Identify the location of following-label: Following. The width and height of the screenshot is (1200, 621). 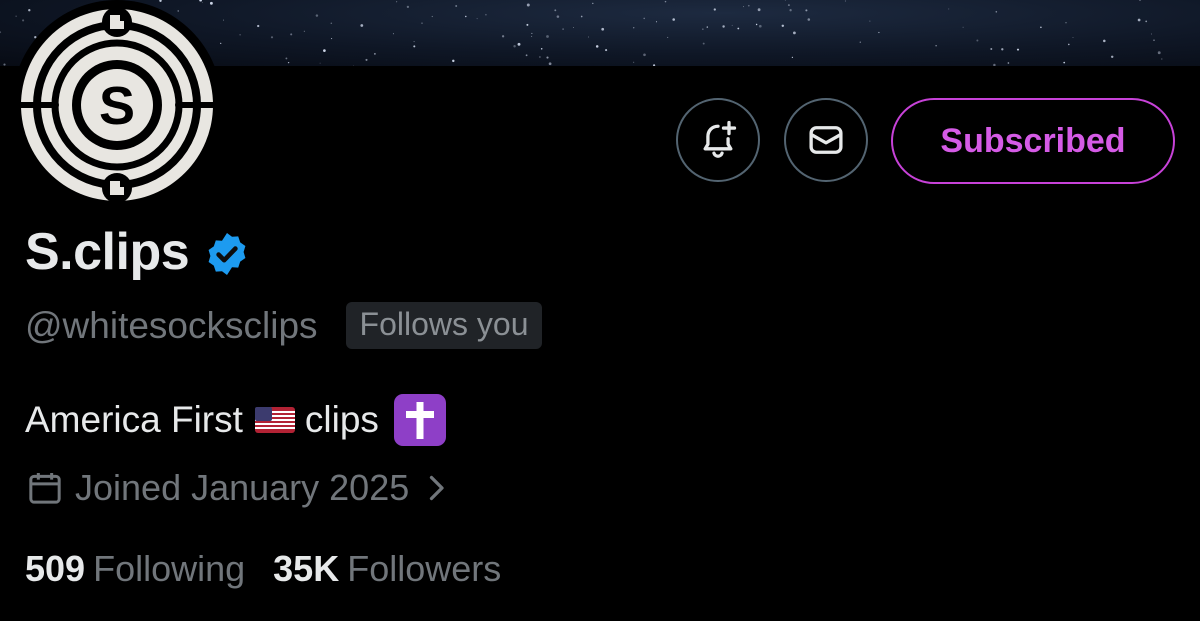
(169, 568).